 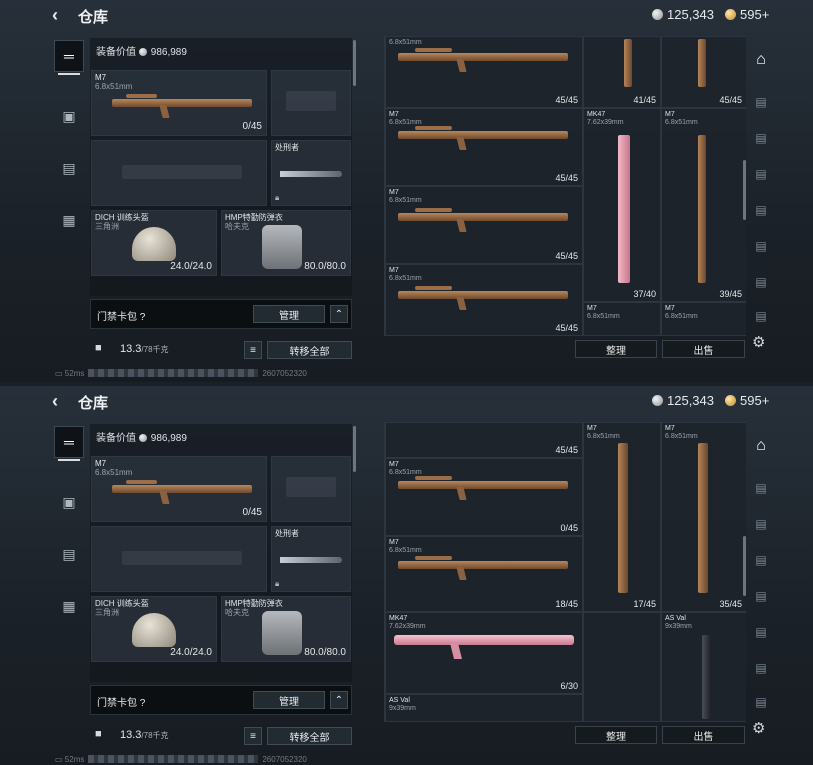 I want to click on grid-item: 41/45, so click(x=622, y=72).